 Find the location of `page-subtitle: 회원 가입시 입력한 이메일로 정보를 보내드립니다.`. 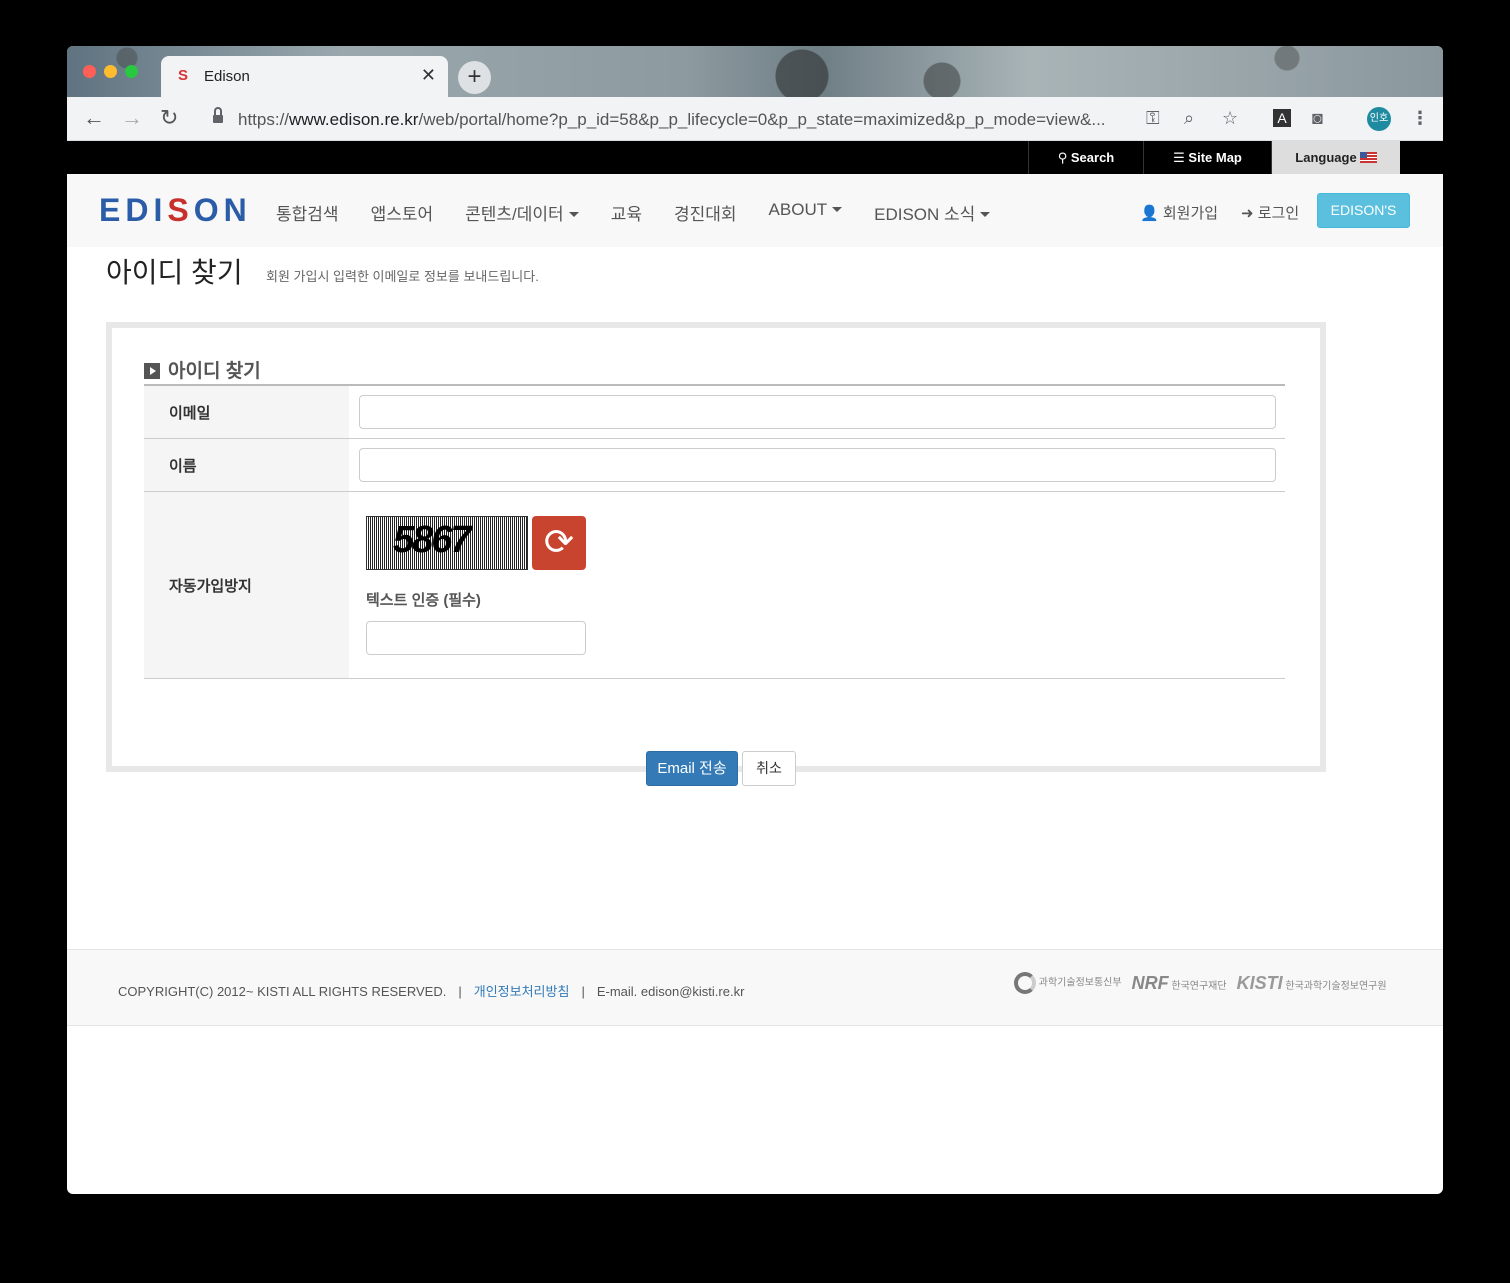

page-subtitle: 회원 가입시 입력한 이메일로 정보를 보내드립니다. is located at coordinates (402, 276).